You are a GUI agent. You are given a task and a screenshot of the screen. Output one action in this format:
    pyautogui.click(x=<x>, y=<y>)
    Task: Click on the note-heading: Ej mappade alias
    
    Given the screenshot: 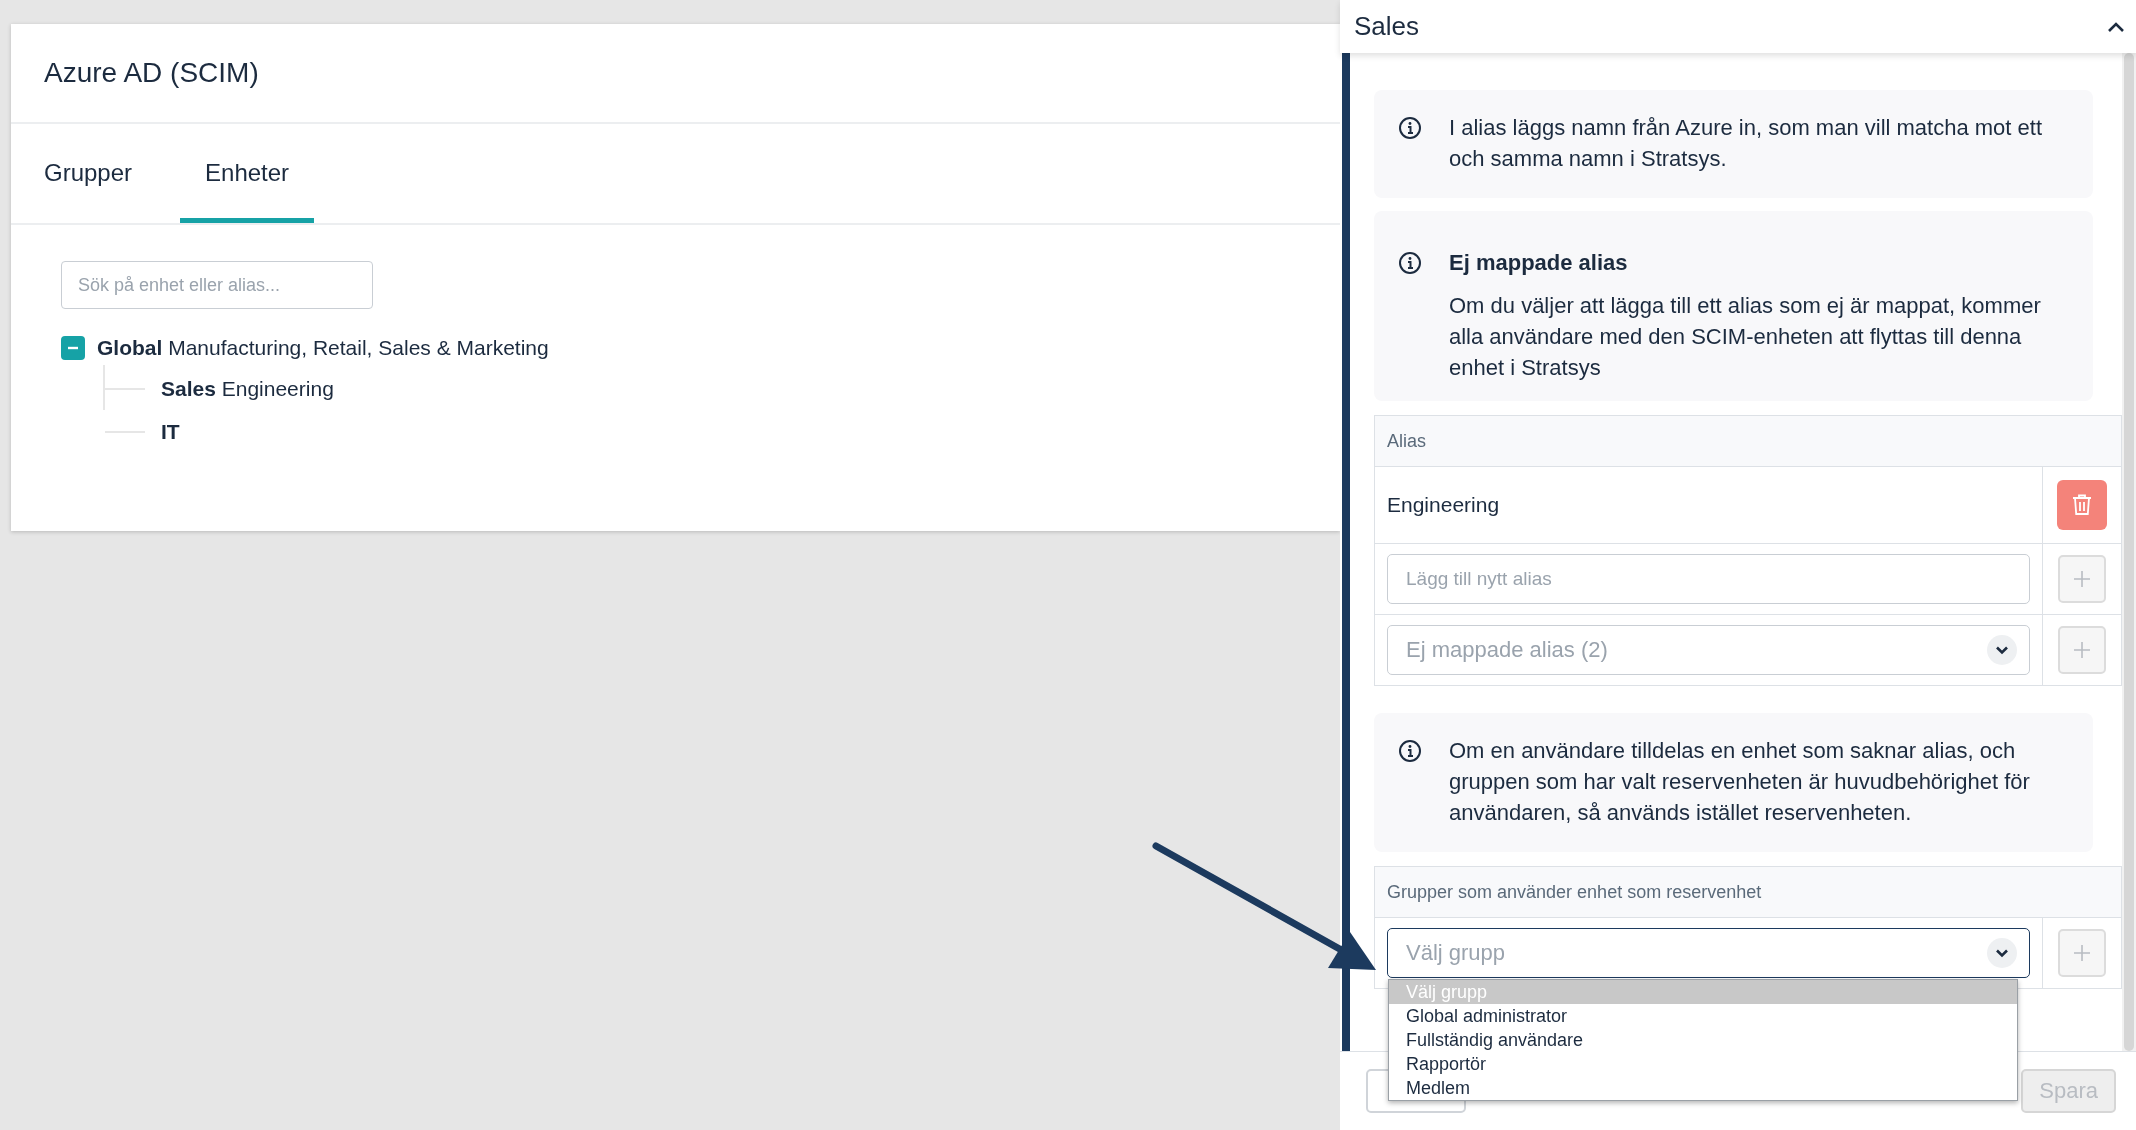 What is the action you would take?
    pyautogui.click(x=1539, y=263)
    